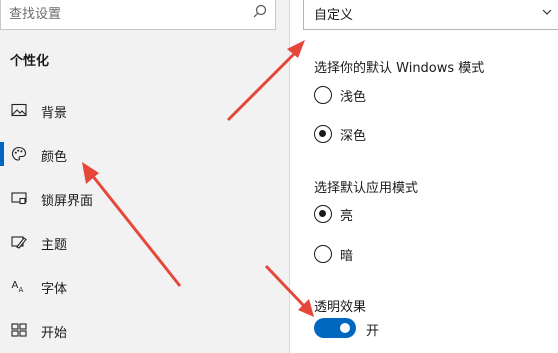  Describe the element at coordinates (353, 136) in the screenshot. I see `radio-label: 深色` at that location.